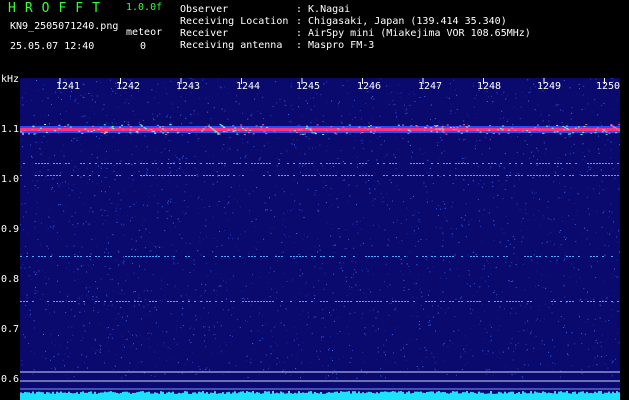 The image size is (629, 400). I want to click on location-value: : Chigasaki, Japan (139.414 35.340), so click(401, 21).